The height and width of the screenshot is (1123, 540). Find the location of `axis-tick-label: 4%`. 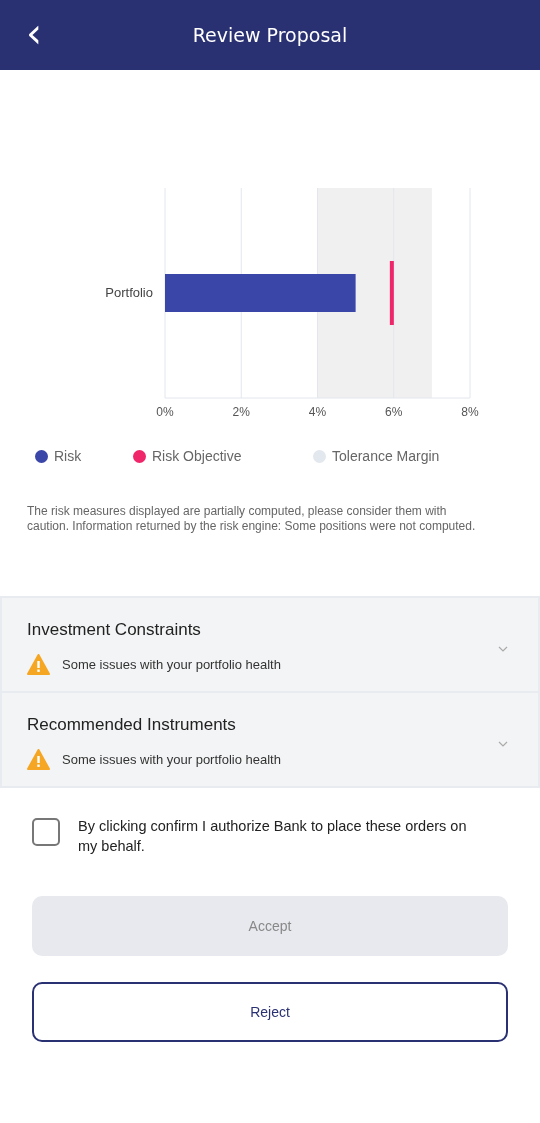

axis-tick-label: 4% is located at coordinates (317, 412).